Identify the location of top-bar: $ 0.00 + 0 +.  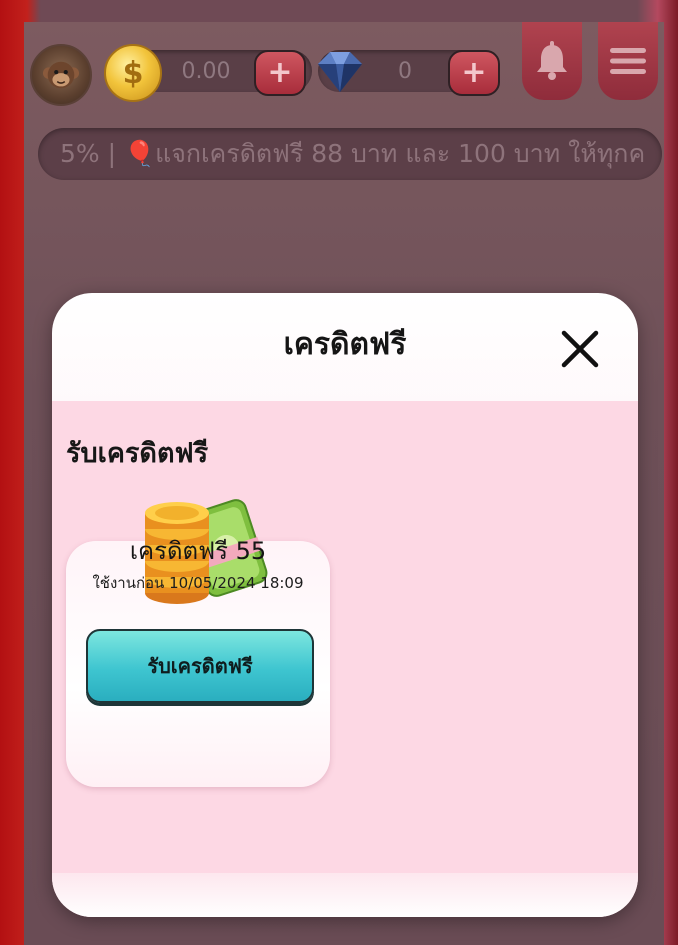
(339, 55).